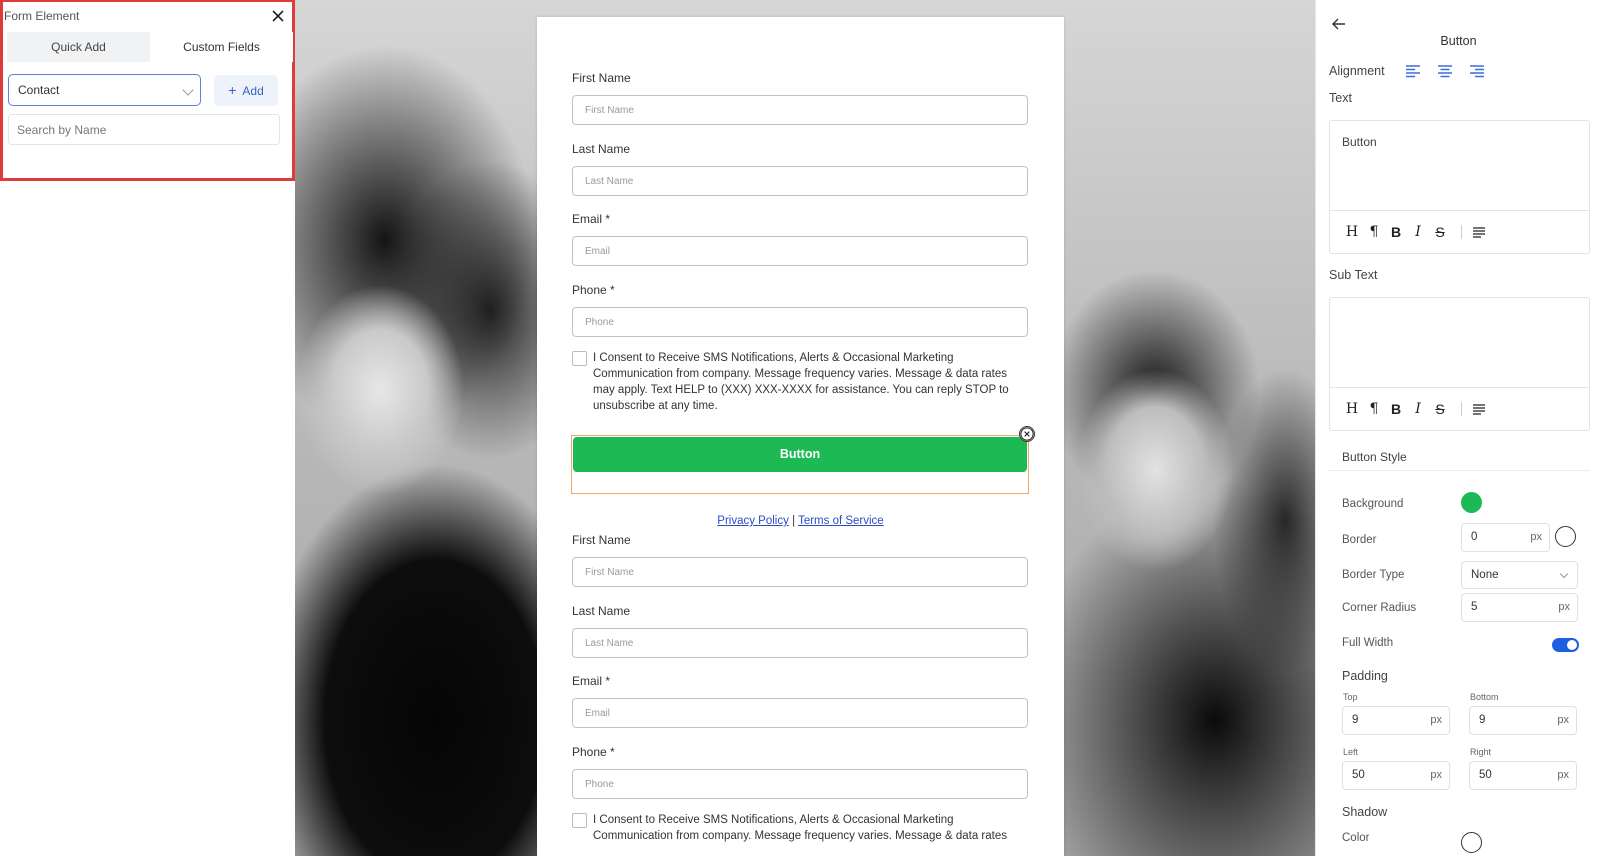 The height and width of the screenshot is (856, 1600). What do you see at coordinates (1396, 720) in the screenshot?
I see `padding-top-input: 9 px` at bounding box center [1396, 720].